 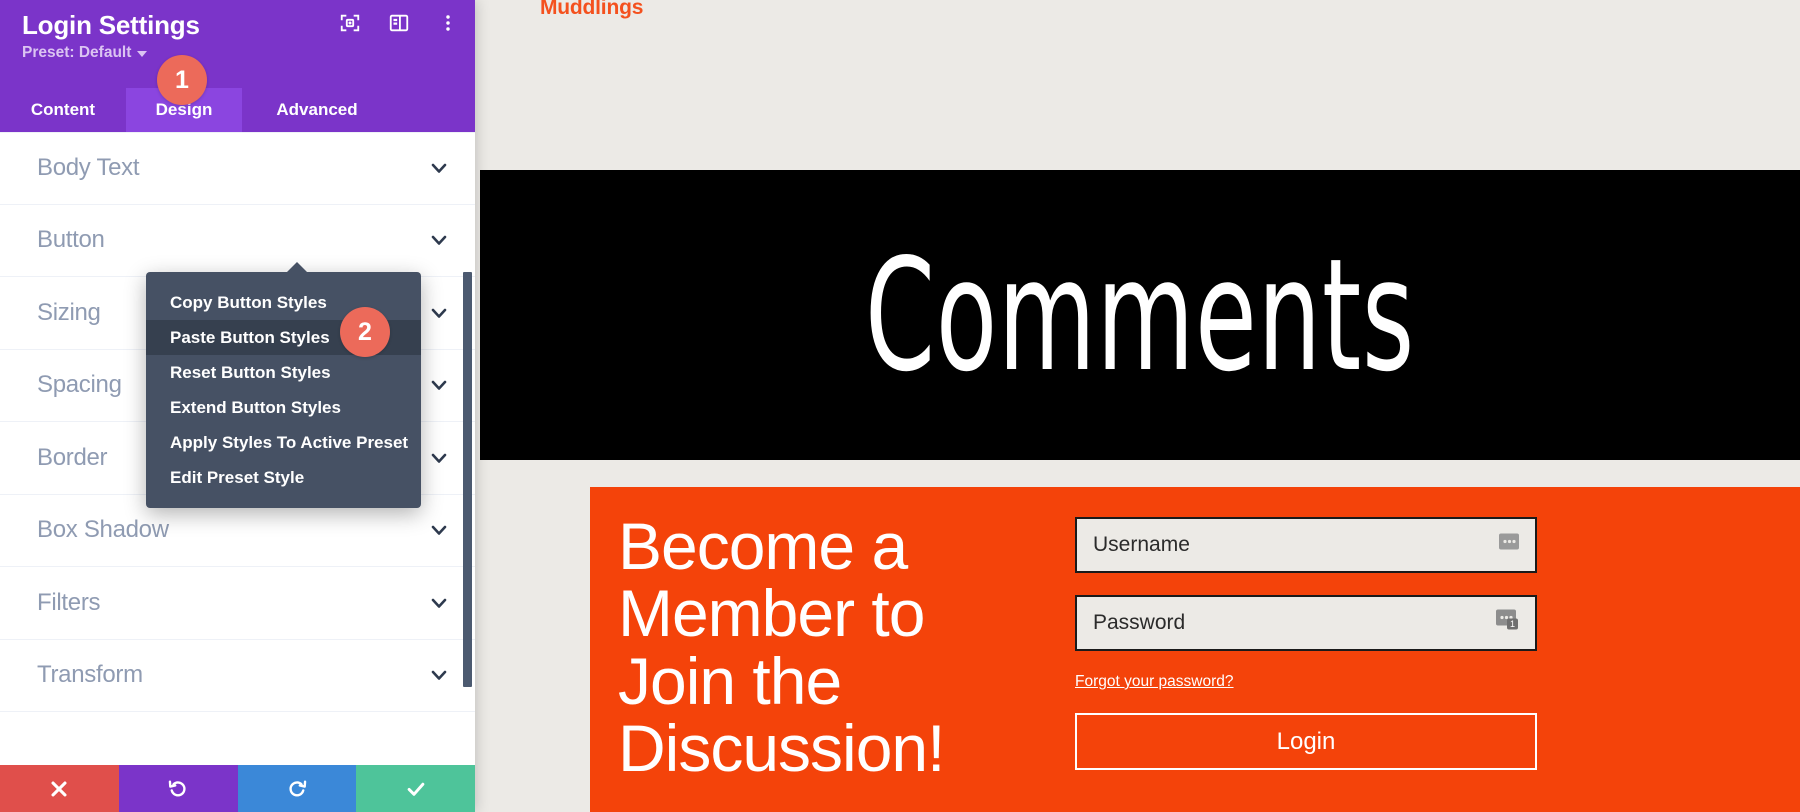 What do you see at coordinates (103, 530) in the screenshot?
I see `section-label: Box Shadow` at bounding box center [103, 530].